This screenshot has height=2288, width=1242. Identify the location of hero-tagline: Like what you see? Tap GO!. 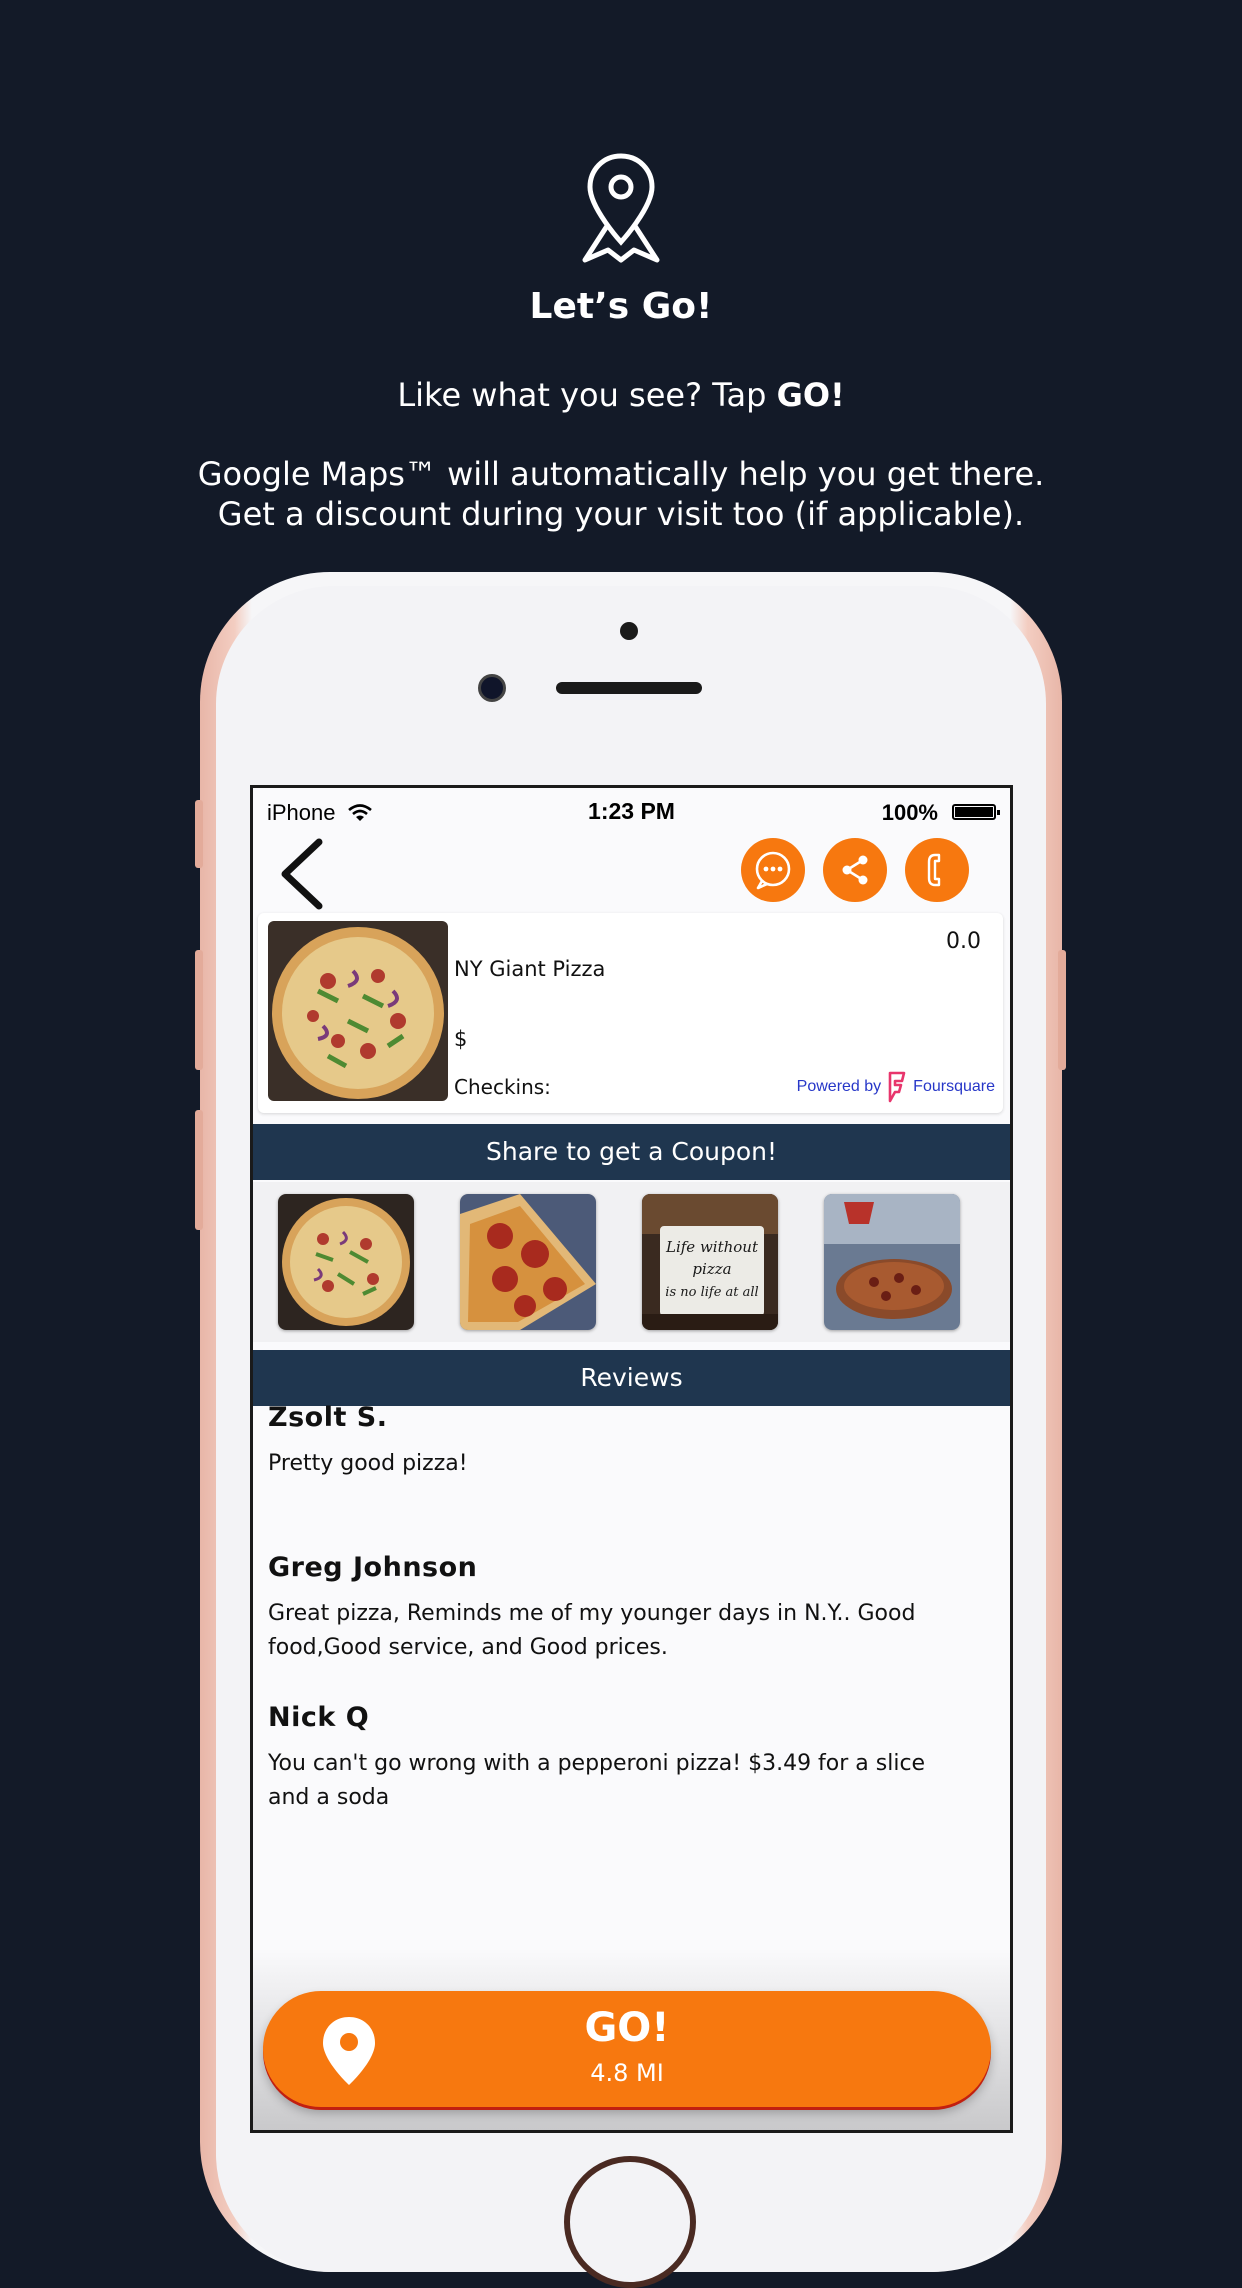
(621, 395).